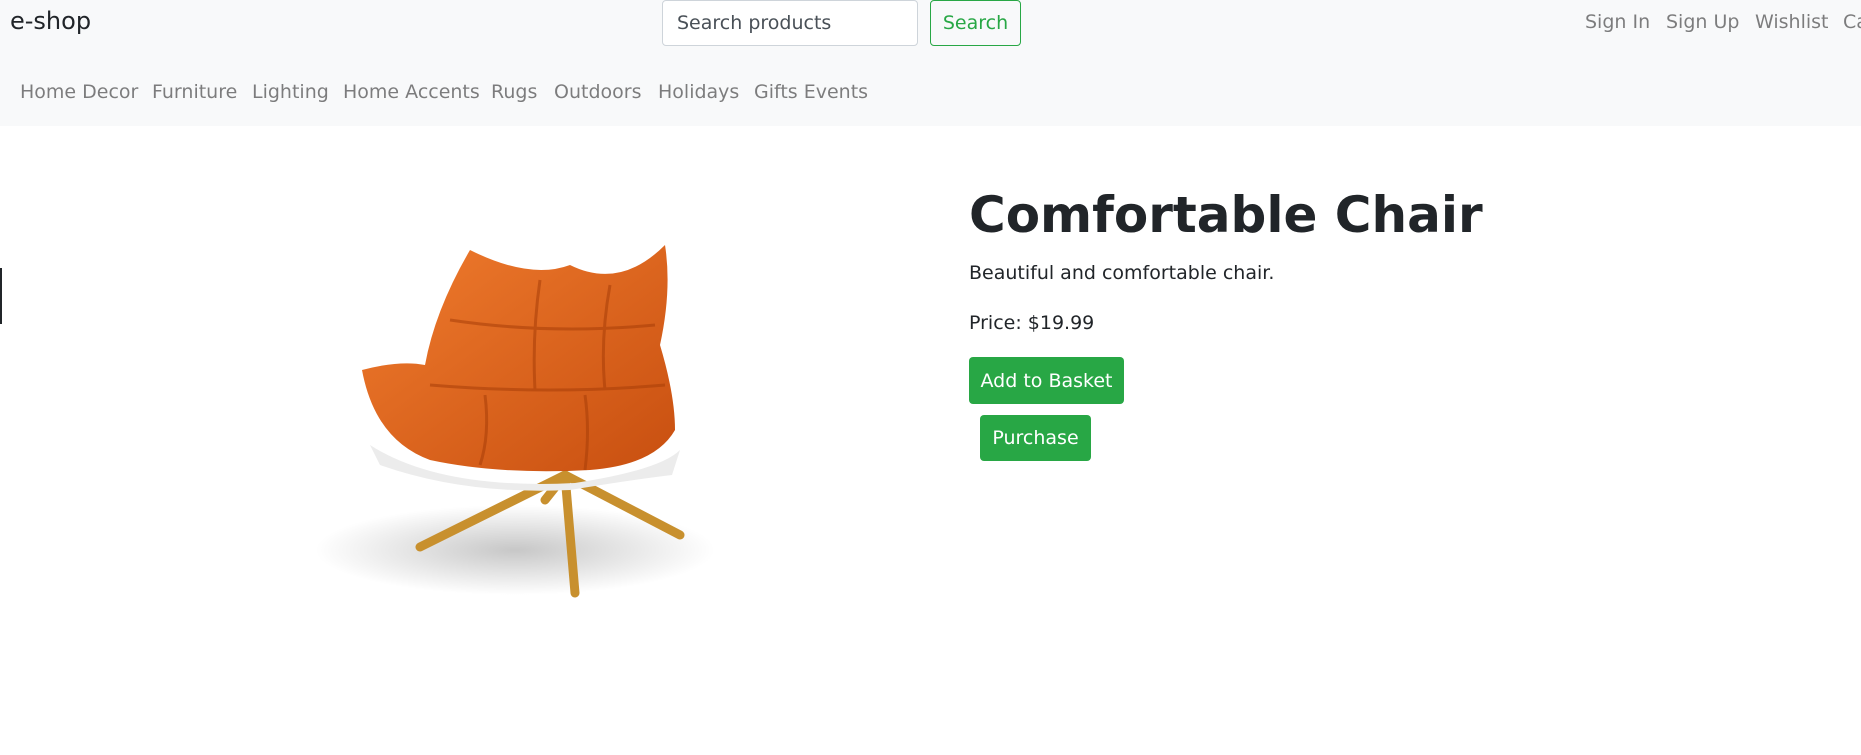 The image size is (1861, 755). I want to click on category-lighting: Lighting, so click(290, 92).